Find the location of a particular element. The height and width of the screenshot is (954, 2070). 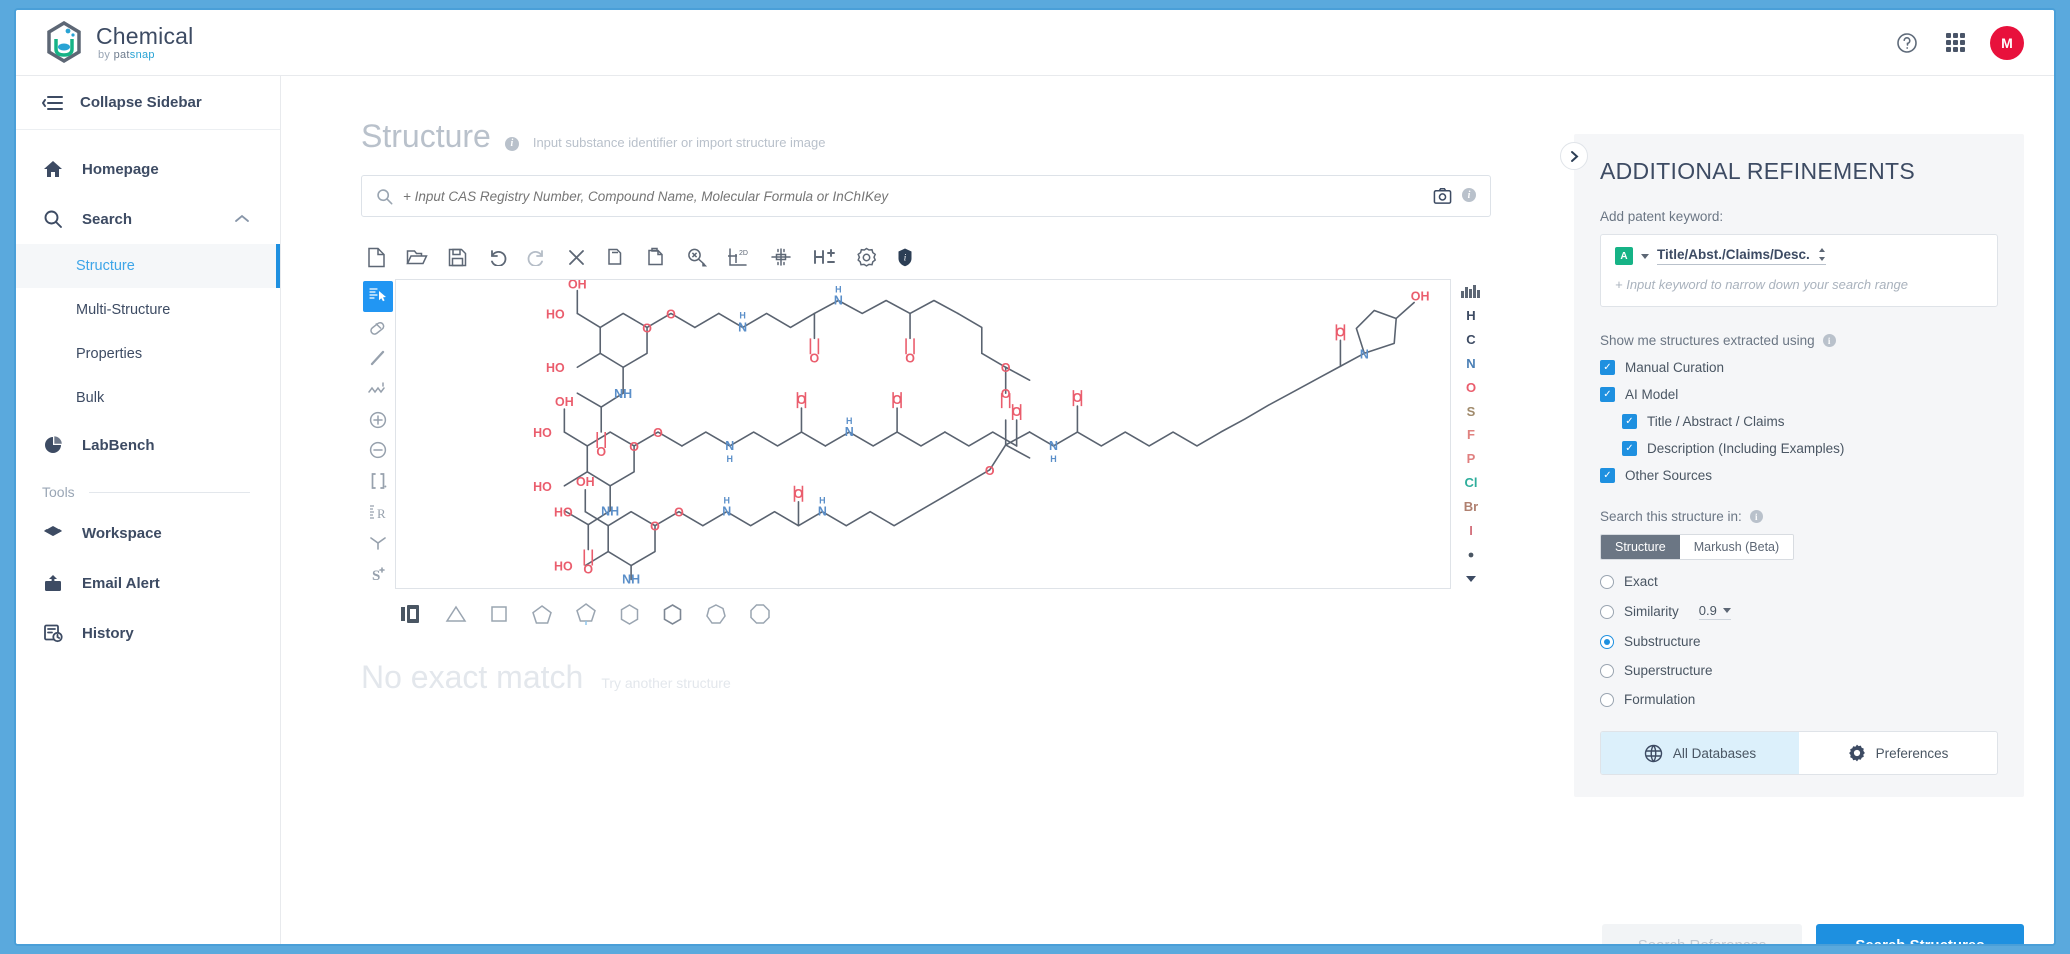

triangle-ring is located at coordinates (456, 614).